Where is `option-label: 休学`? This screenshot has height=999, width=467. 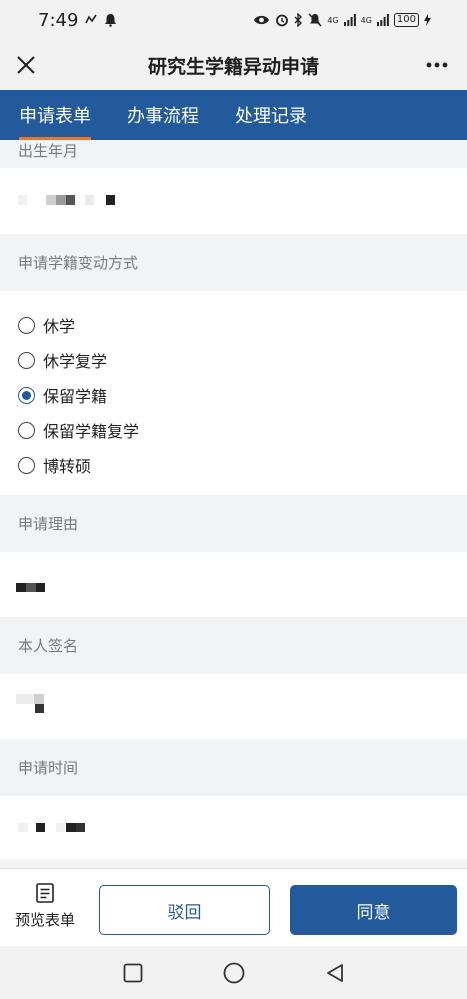 option-label: 休学 is located at coordinates (59, 326).